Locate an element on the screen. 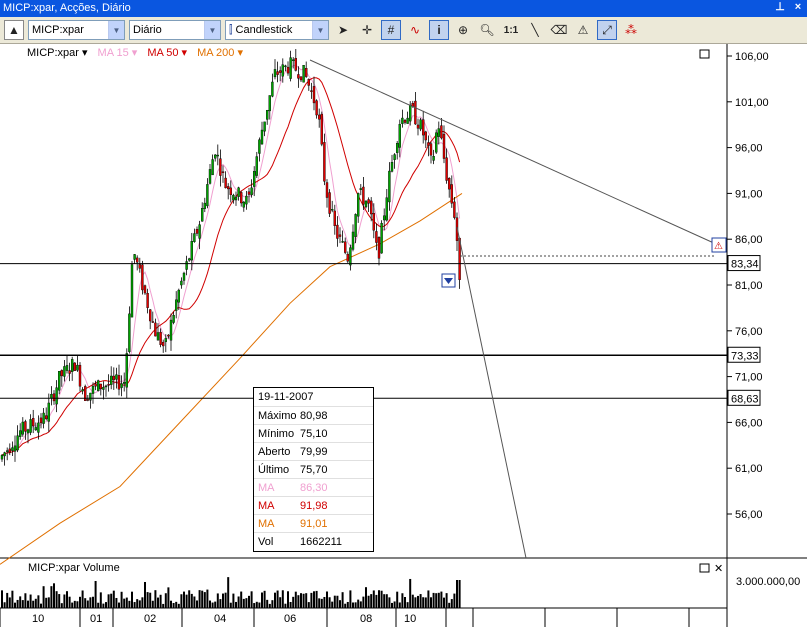 The image size is (807, 627). indicator-icon: ∿ is located at coordinates (415, 30).